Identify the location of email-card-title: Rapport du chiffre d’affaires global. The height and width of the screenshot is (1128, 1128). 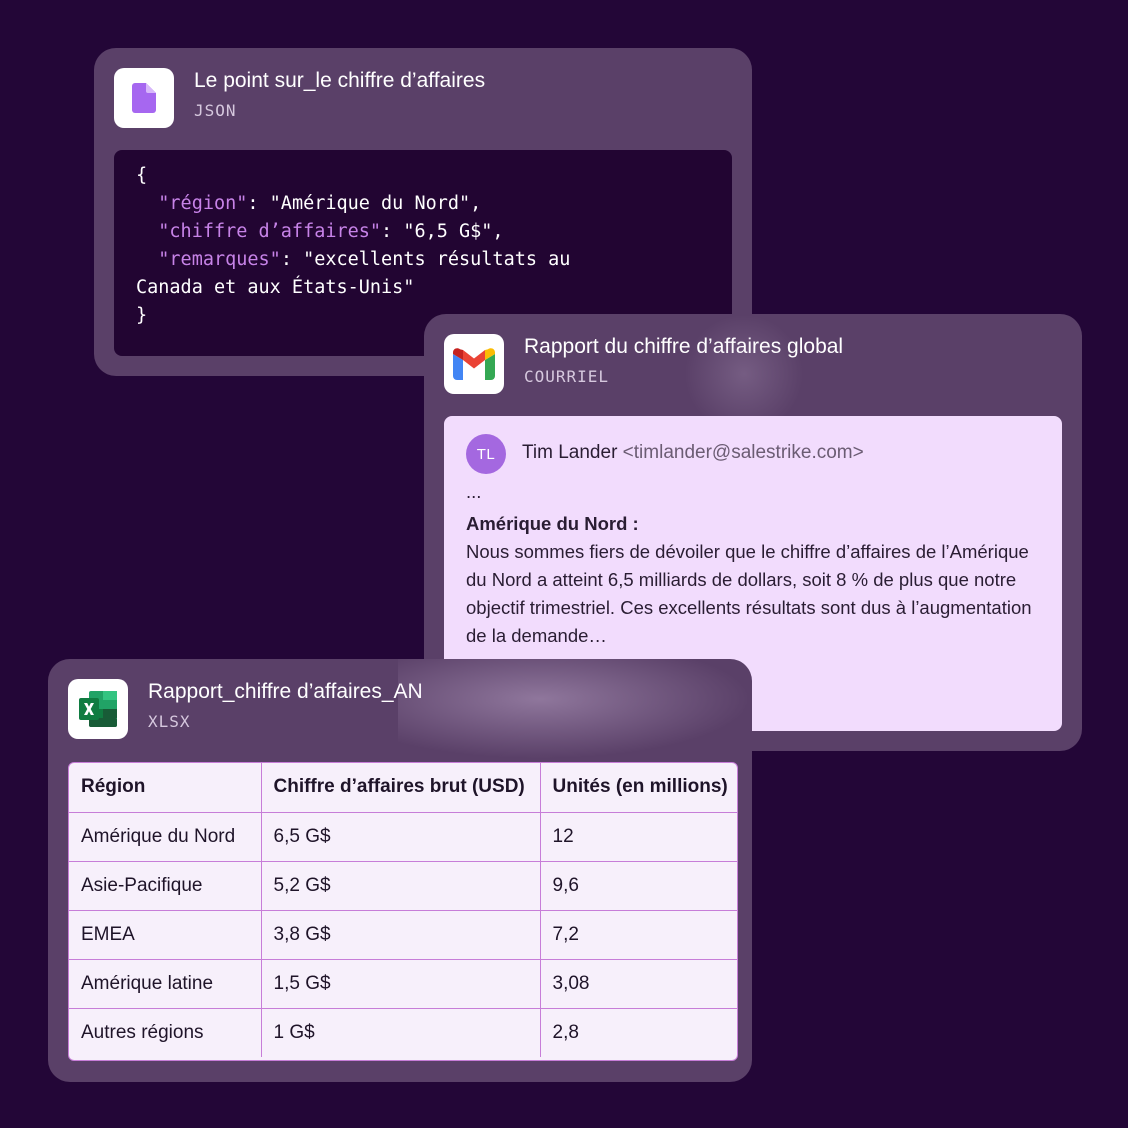
(684, 346).